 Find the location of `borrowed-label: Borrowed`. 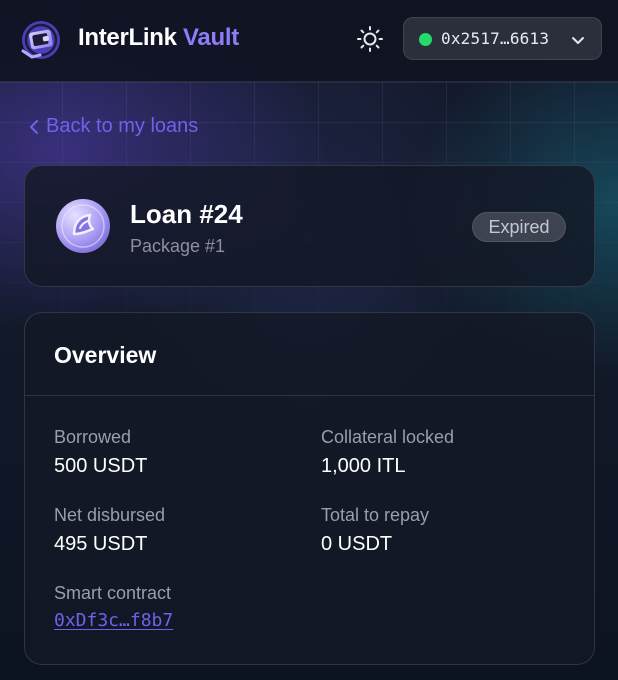

borrowed-label: Borrowed is located at coordinates (93, 437).